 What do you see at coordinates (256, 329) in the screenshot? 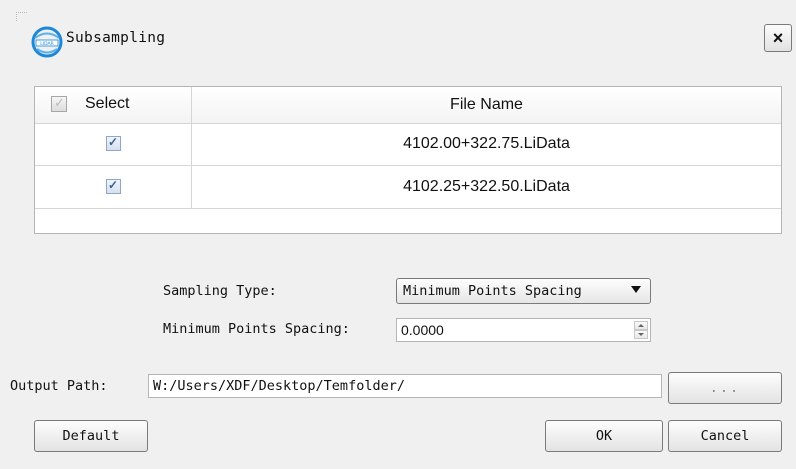
I see `min-spacing-label: Minimum Points Spacing:` at bounding box center [256, 329].